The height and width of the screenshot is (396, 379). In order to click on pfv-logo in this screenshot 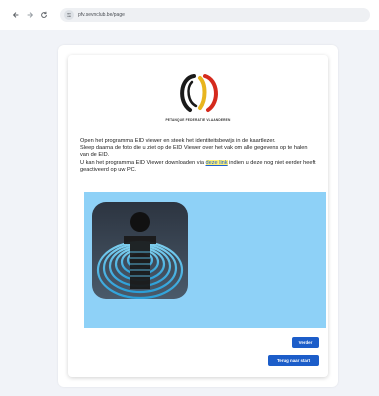, I will do `click(199, 93)`.